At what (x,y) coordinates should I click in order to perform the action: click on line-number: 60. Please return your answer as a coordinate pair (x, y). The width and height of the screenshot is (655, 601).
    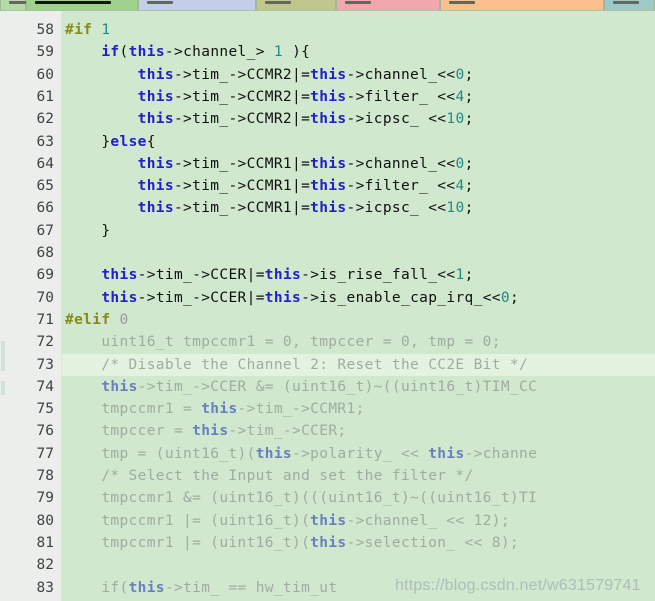
    Looking at the image, I should click on (30, 75).